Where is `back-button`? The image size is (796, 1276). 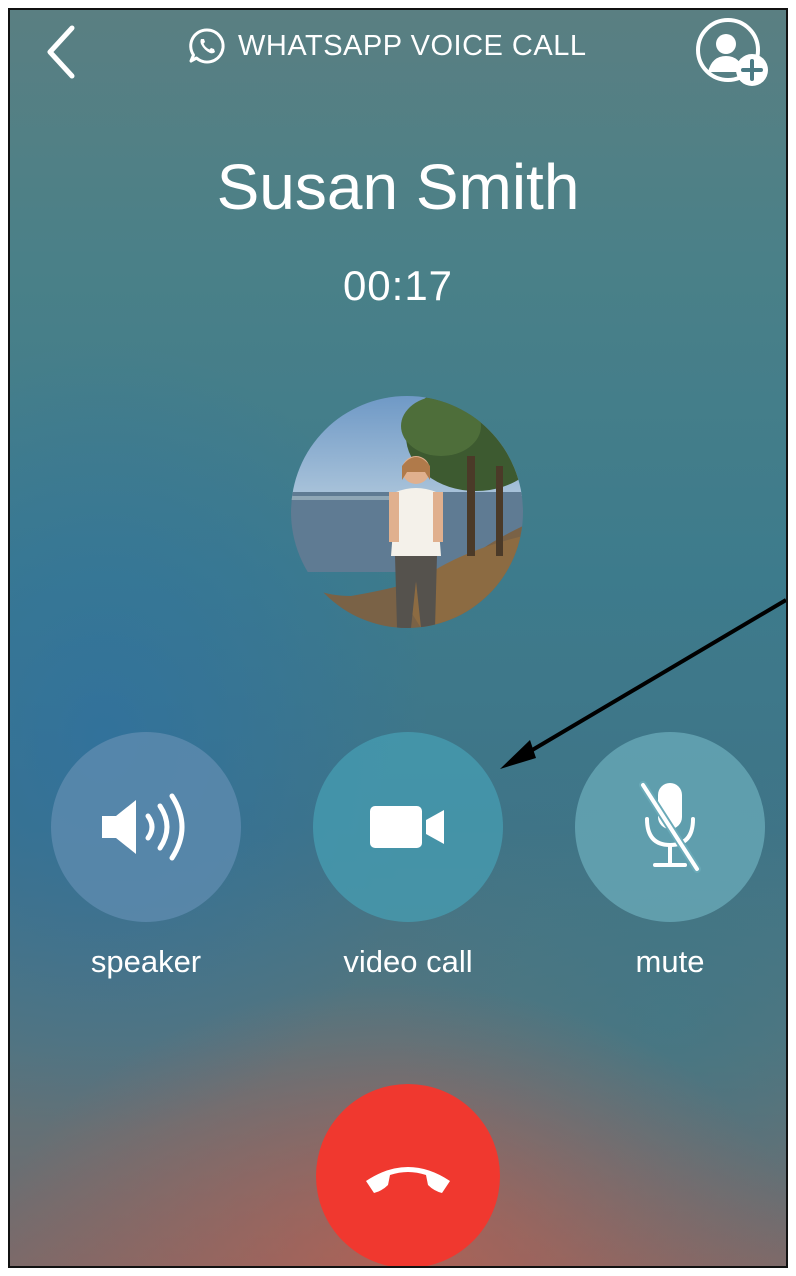
back-button is located at coordinates (63, 52).